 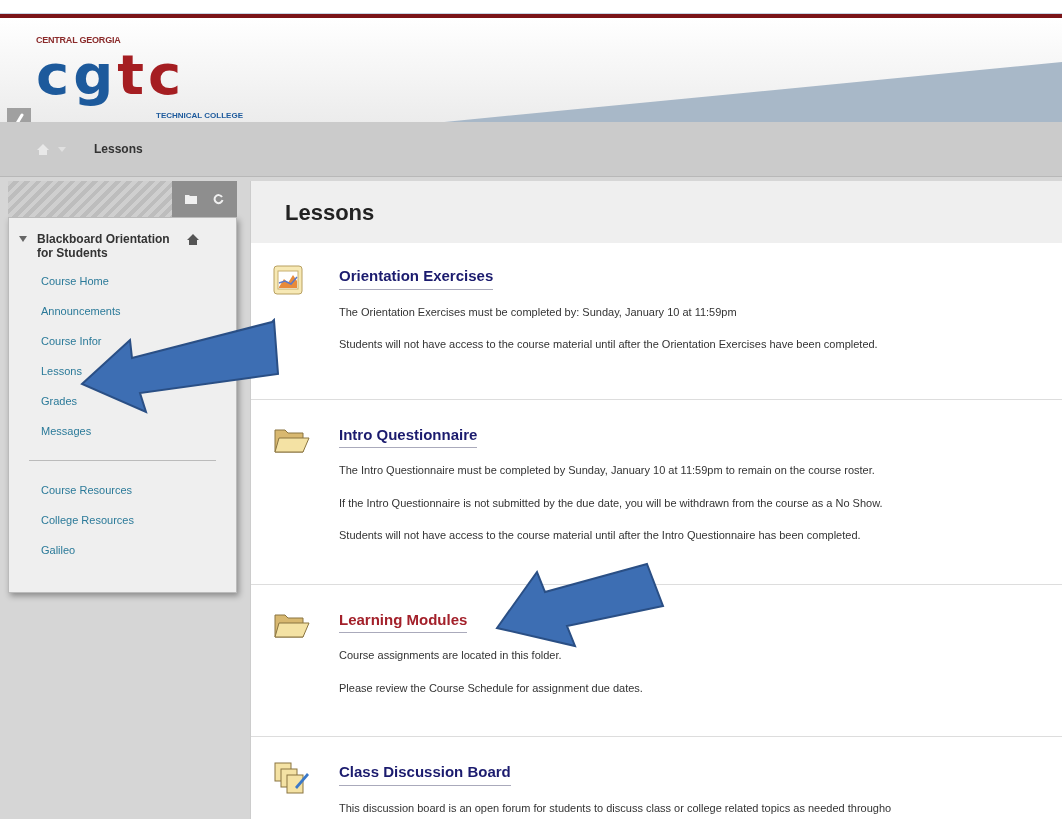 What do you see at coordinates (408, 435) in the screenshot?
I see `item-title-link: Intro Questionnaire` at bounding box center [408, 435].